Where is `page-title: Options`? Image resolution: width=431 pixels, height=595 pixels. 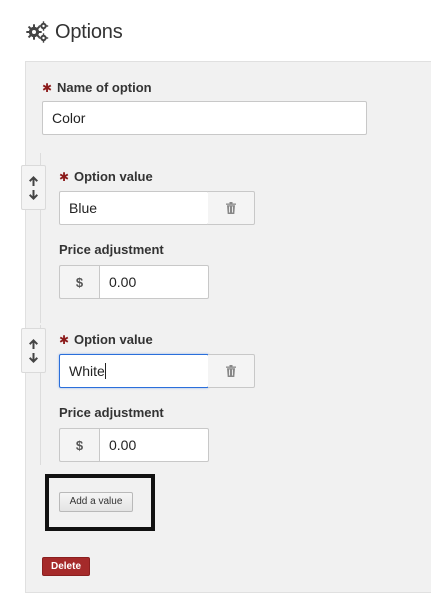 page-title: Options is located at coordinates (89, 31).